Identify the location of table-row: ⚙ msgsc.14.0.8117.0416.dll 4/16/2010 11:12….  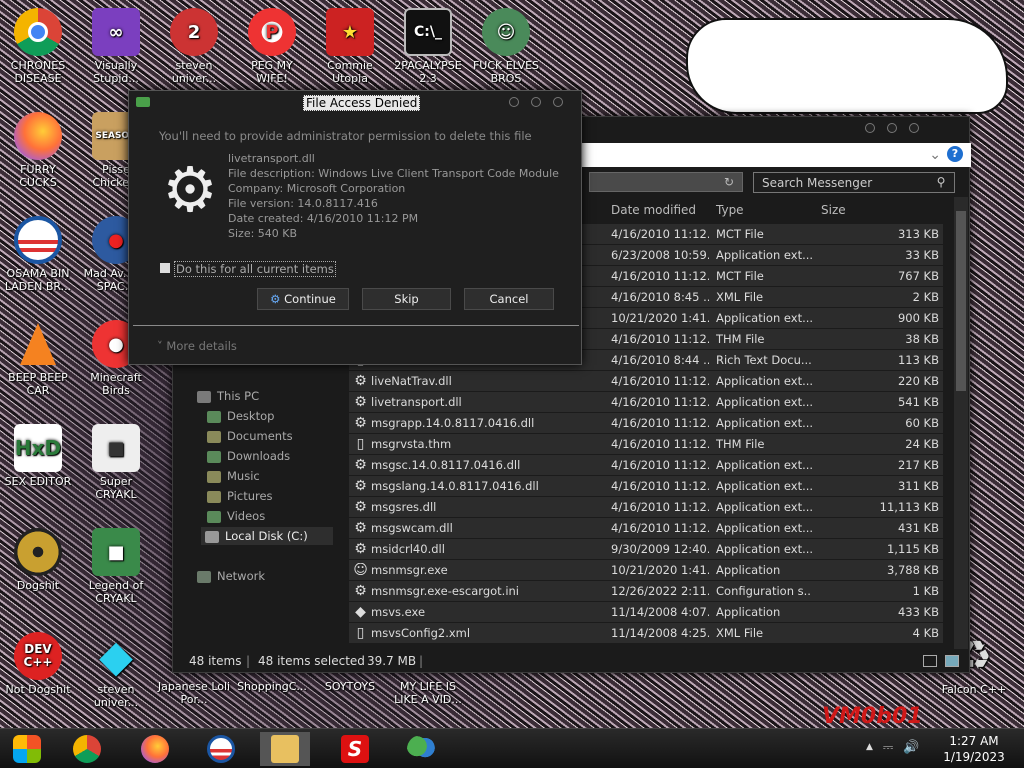
(646, 465).